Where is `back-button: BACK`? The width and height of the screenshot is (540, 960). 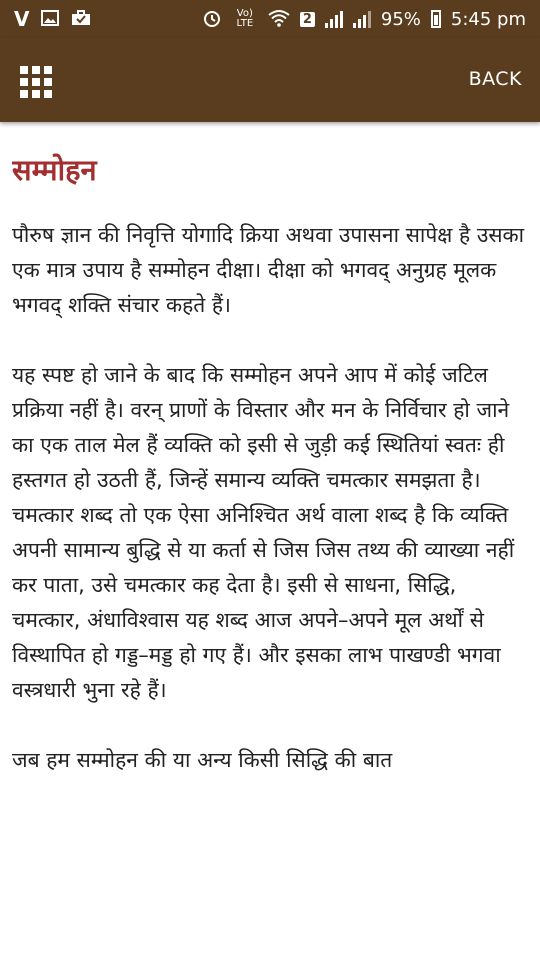
back-button: BACK is located at coordinates (495, 79).